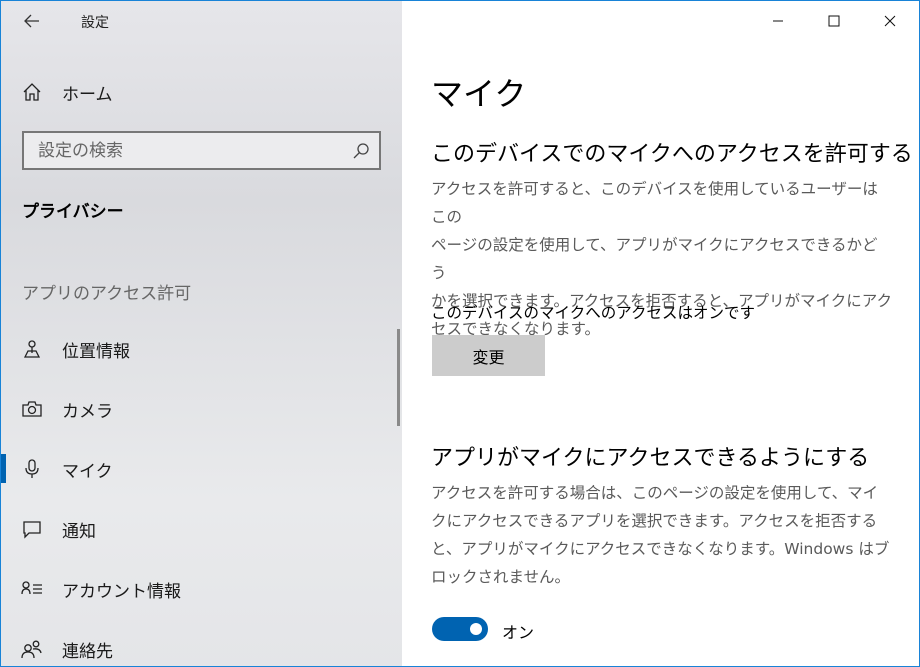 This screenshot has width=920, height=667. Describe the element at coordinates (184, 150) in the screenshot. I see `search-input` at that location.